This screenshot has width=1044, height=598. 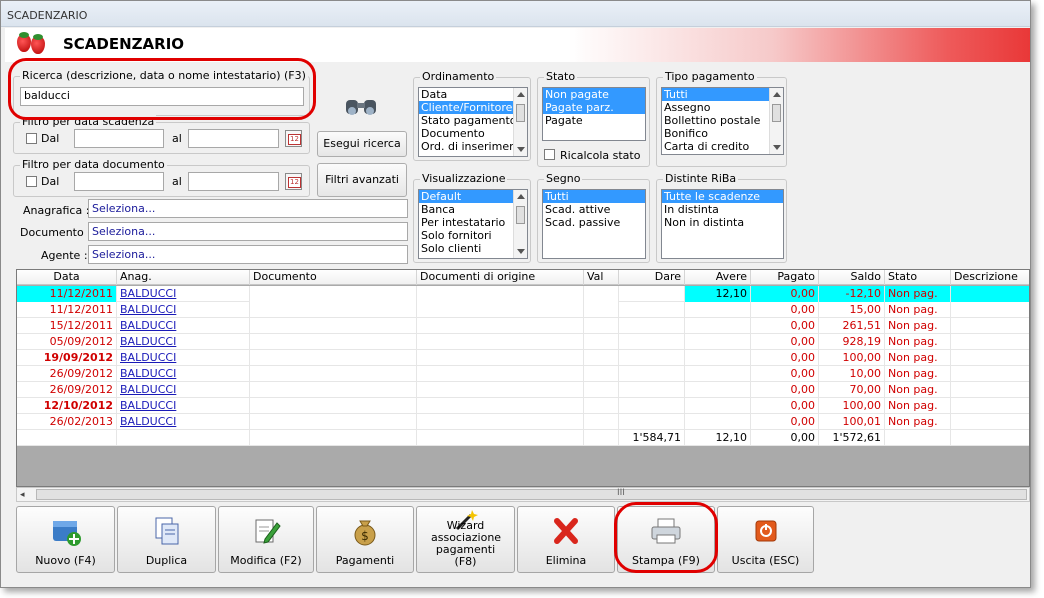 What do you see at coordinates (594, 120) in the screenshot?
I see `list-item: Pagate` at bounding box center [594, 120].